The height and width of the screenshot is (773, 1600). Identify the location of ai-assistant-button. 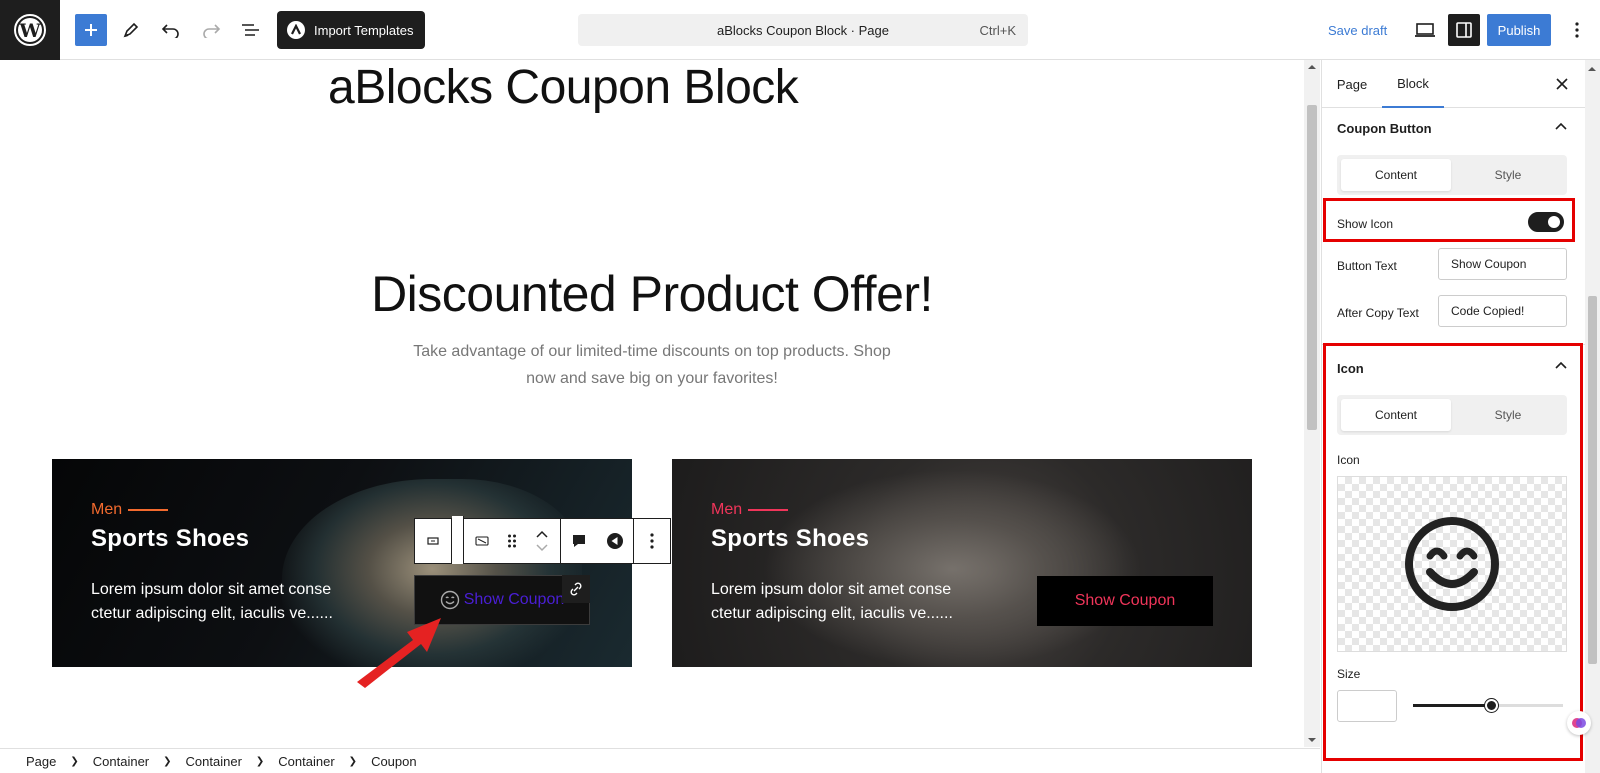
(1579, 723).